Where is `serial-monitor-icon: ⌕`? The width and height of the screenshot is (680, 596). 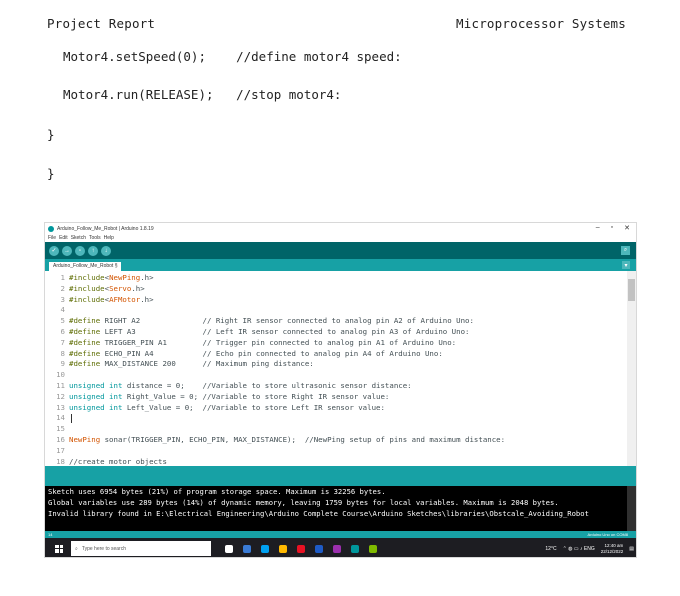
serial-monitor-icon: ⌕ is located at coordinates (625, 250).